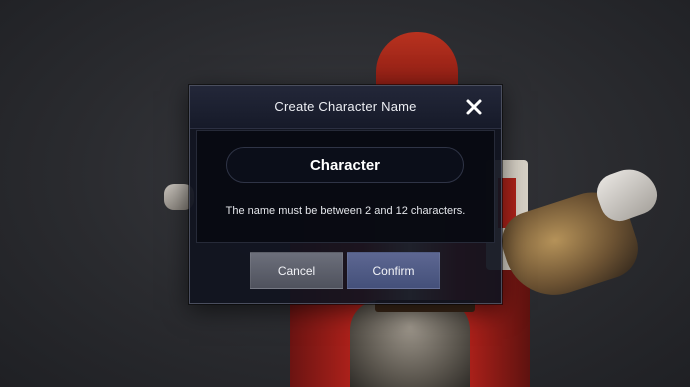  What do you see at coordinates (345, 165) in the screenshot?
I see `character-name-input` at bounding box center [345, 165].